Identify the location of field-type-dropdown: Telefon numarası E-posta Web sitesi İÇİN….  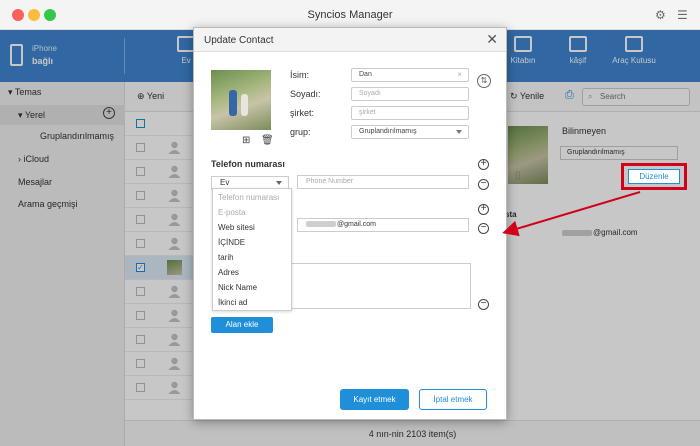
(252, 249).